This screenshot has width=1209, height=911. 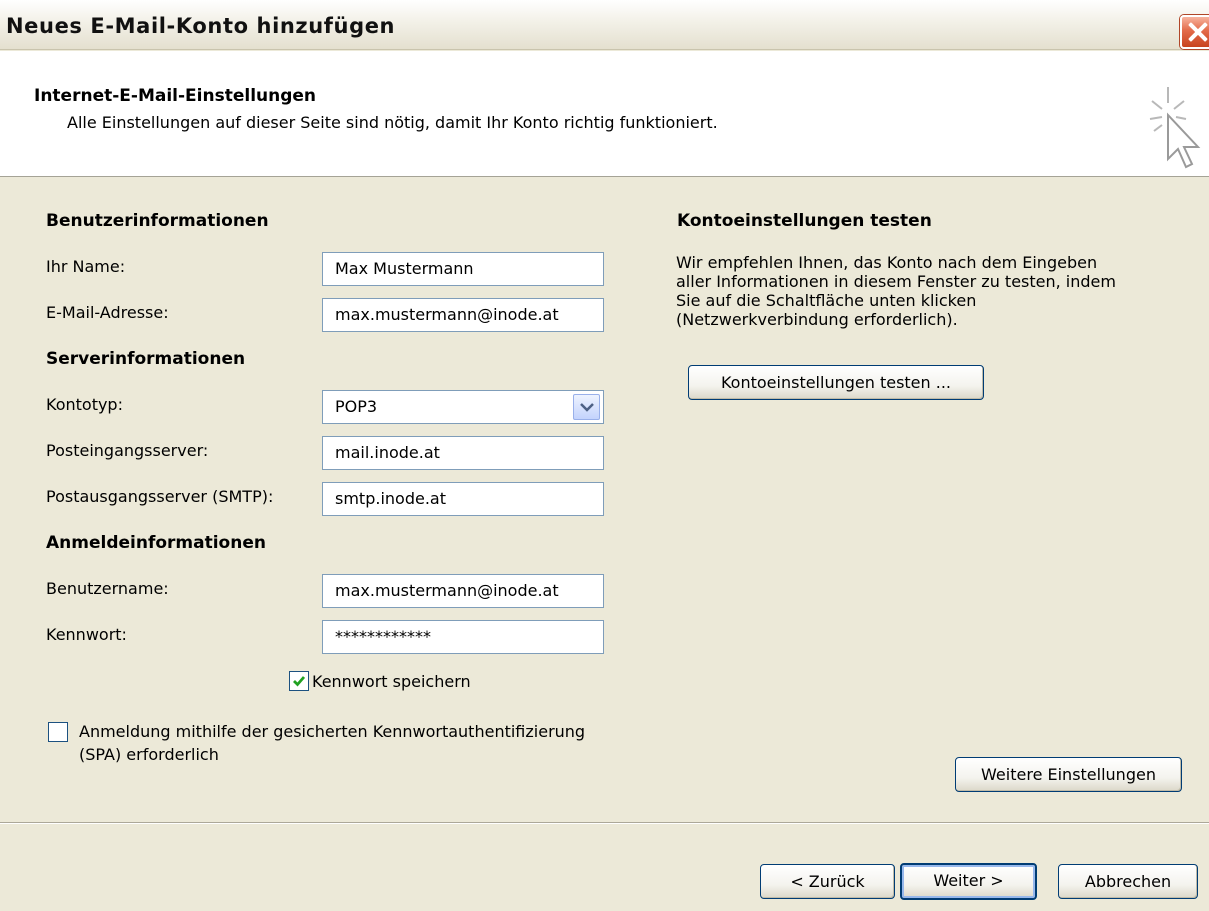 What do you see at coordinates (156, 543) in the screenshot?
I see `login-info-heading: Anmeldeinformationen` at bounding box center [156, 543].